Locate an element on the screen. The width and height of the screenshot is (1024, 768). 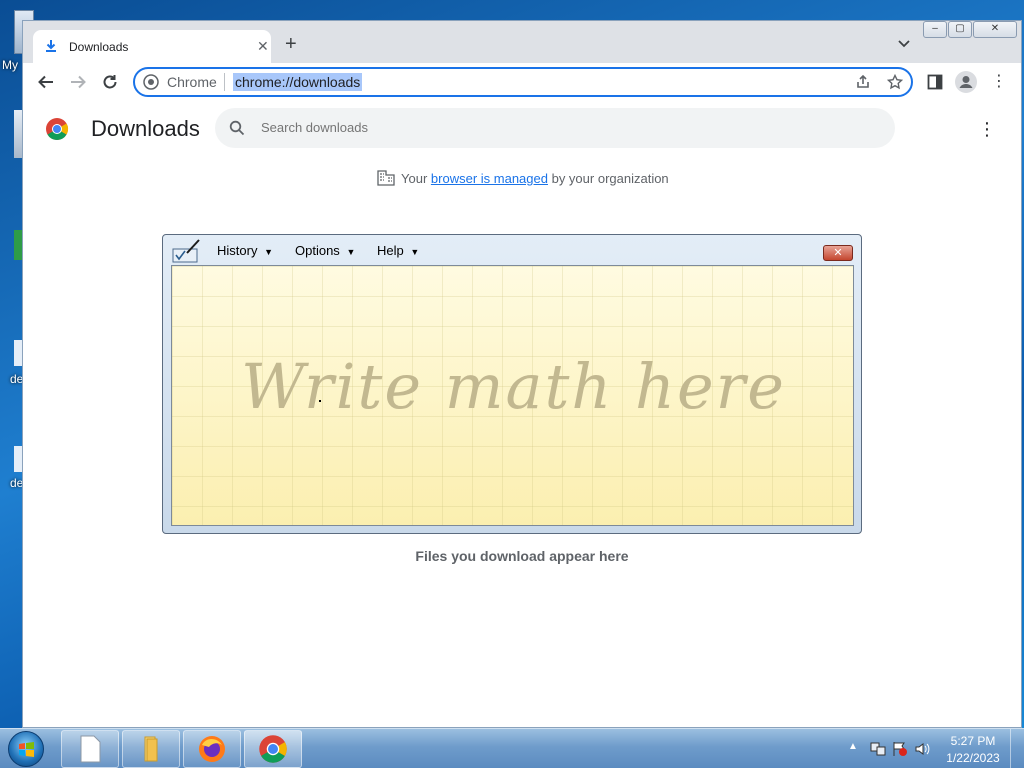
menu-help: Help ▼ is located at coordinates (398, 250).